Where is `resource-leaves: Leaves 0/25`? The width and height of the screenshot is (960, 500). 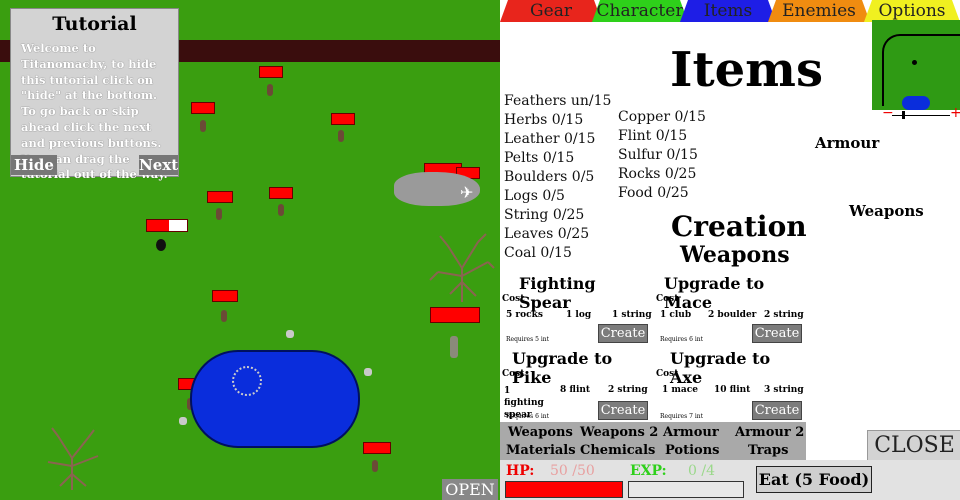 resource-leaves: Leaves 0/25 is located at coordinates (547, 234).